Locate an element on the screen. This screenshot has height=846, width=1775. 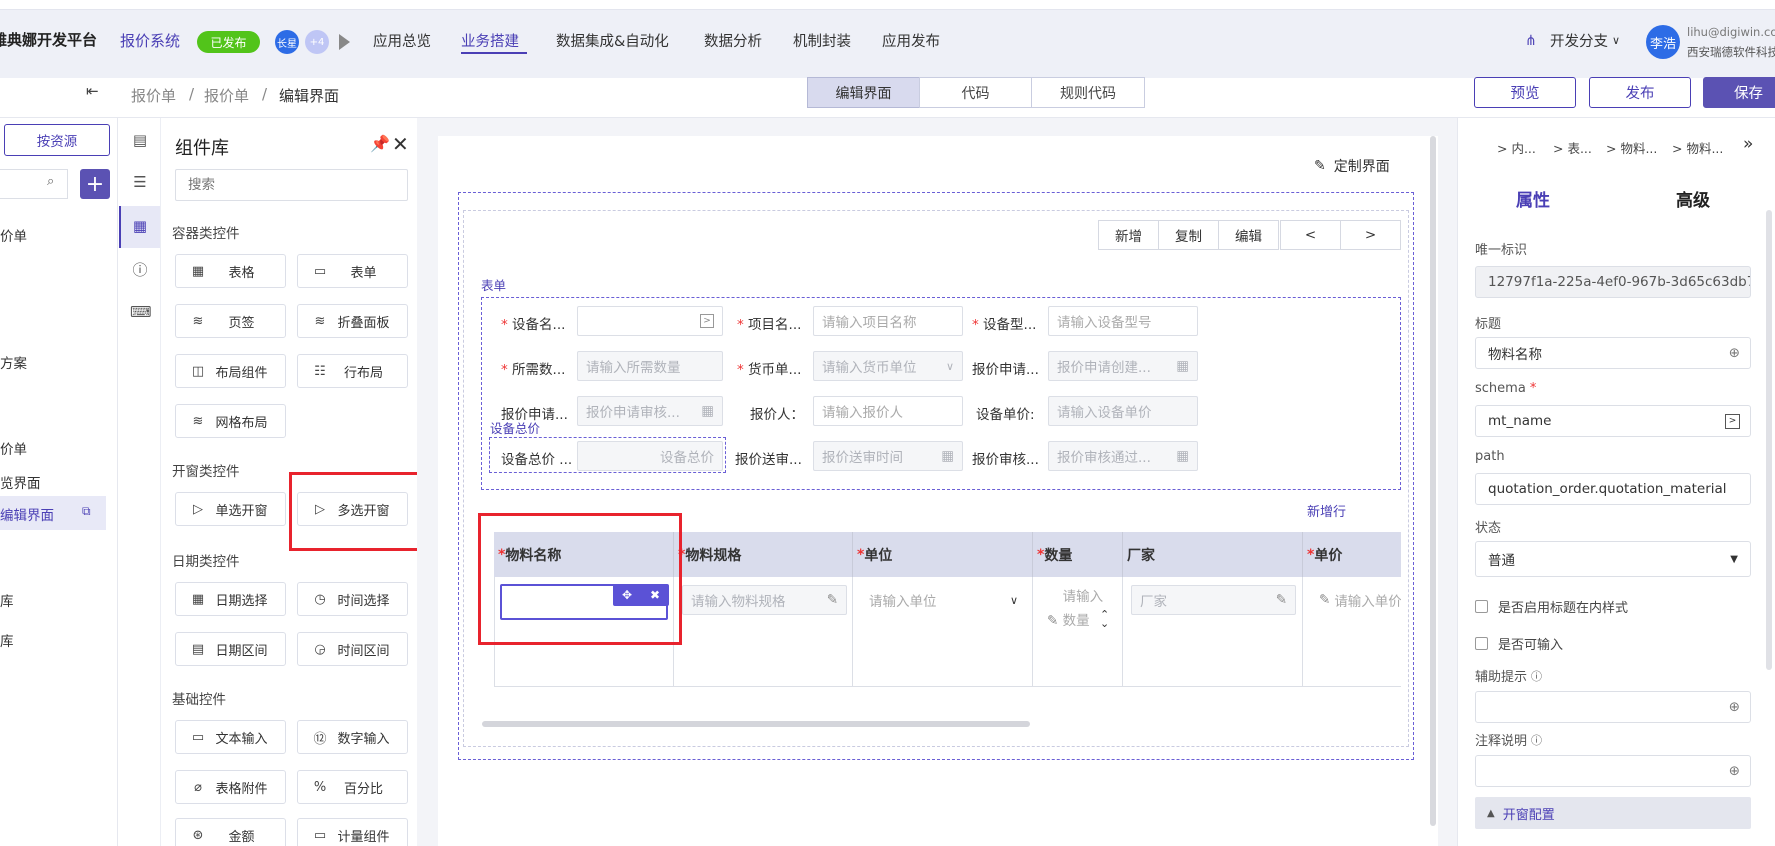
play-icon is located at coordinates (344, 42).